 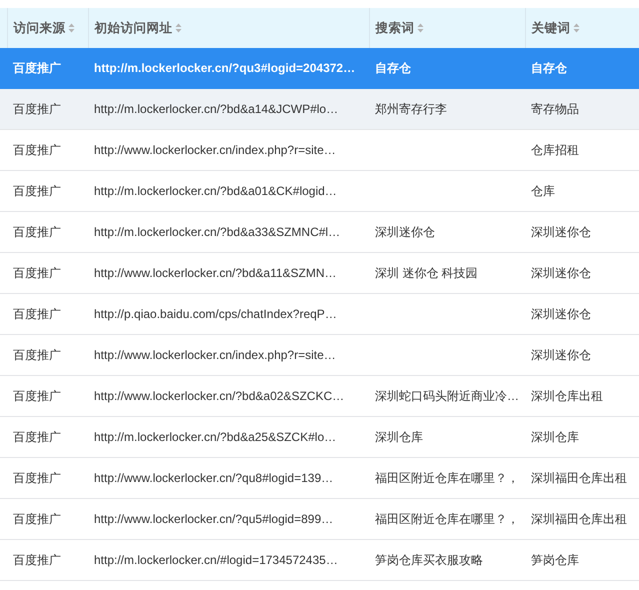 I want to click on table-row: 百度推广 http://m.lockerlocker.cn/?bd&a25&SZCK#lo… 深圳仓库 深圳仓库, so click(x=319, y=437).